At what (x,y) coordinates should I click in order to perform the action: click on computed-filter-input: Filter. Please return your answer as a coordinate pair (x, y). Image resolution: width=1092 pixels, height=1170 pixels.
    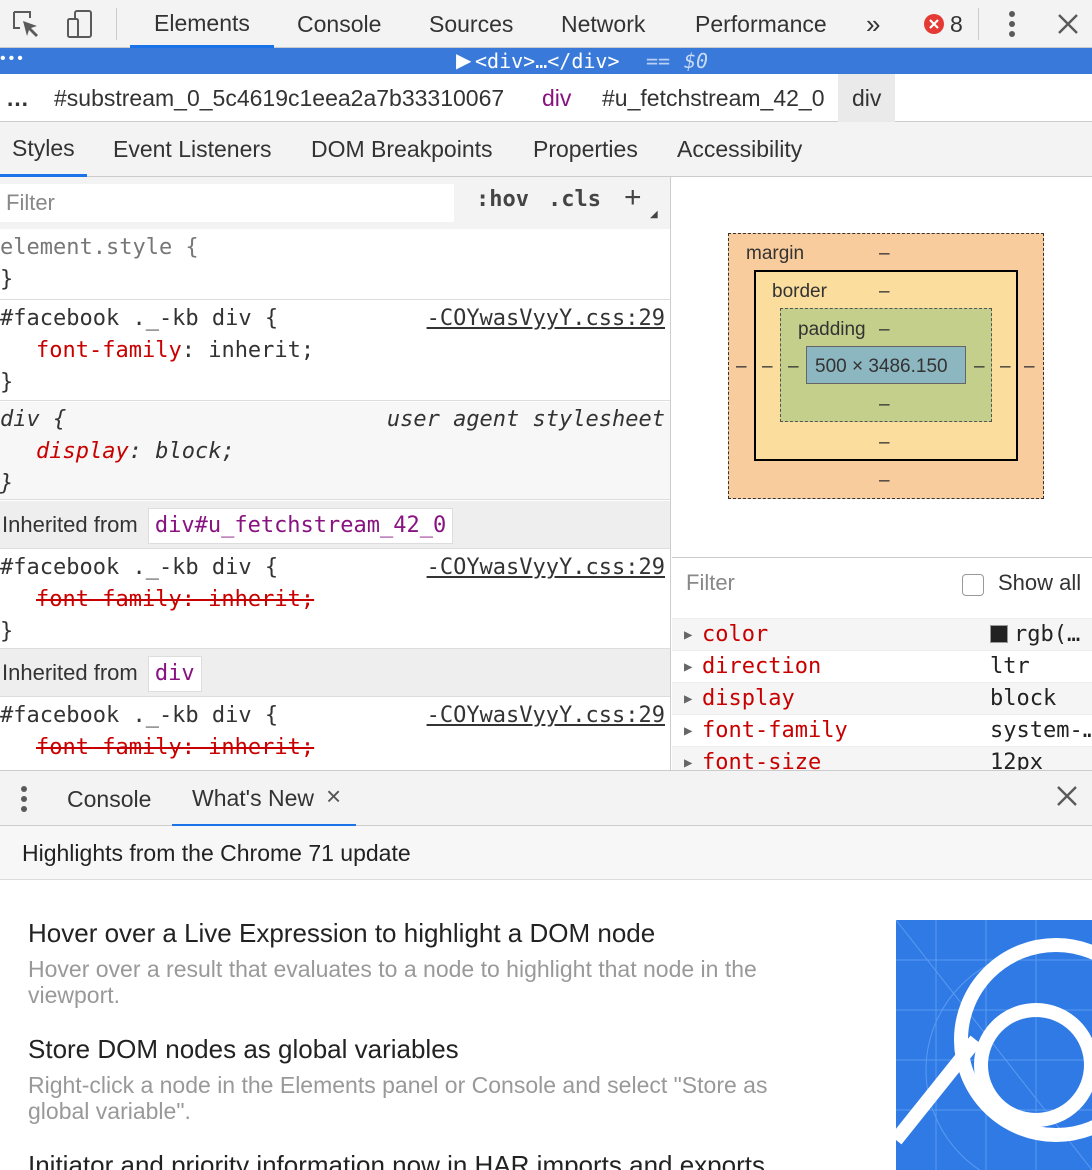
    Looking at the image, I should click on (710, 583).